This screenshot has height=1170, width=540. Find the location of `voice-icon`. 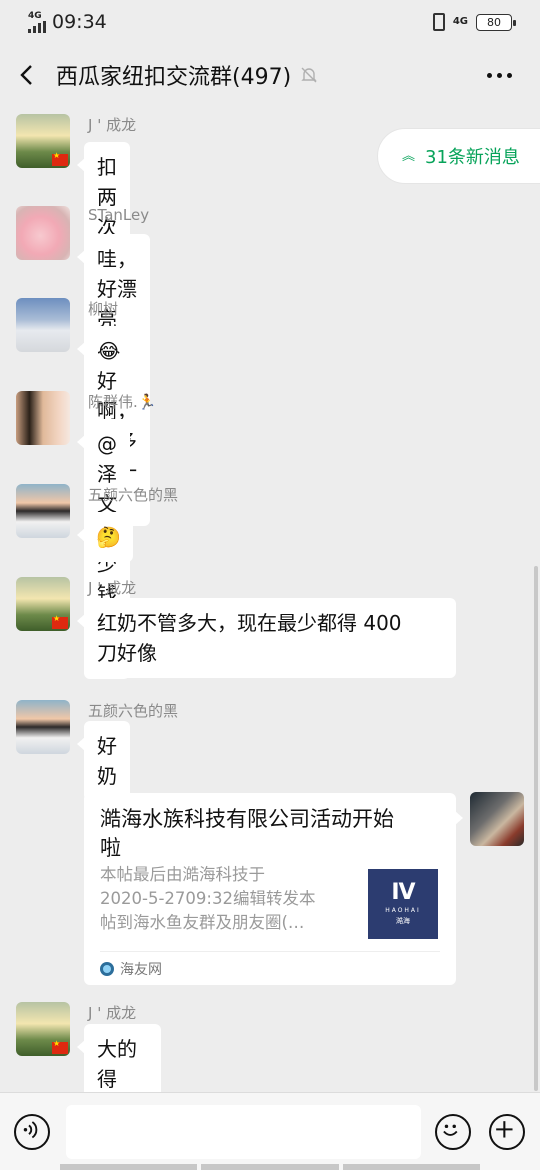

voice-icon is located at coordinates (30, 1130).